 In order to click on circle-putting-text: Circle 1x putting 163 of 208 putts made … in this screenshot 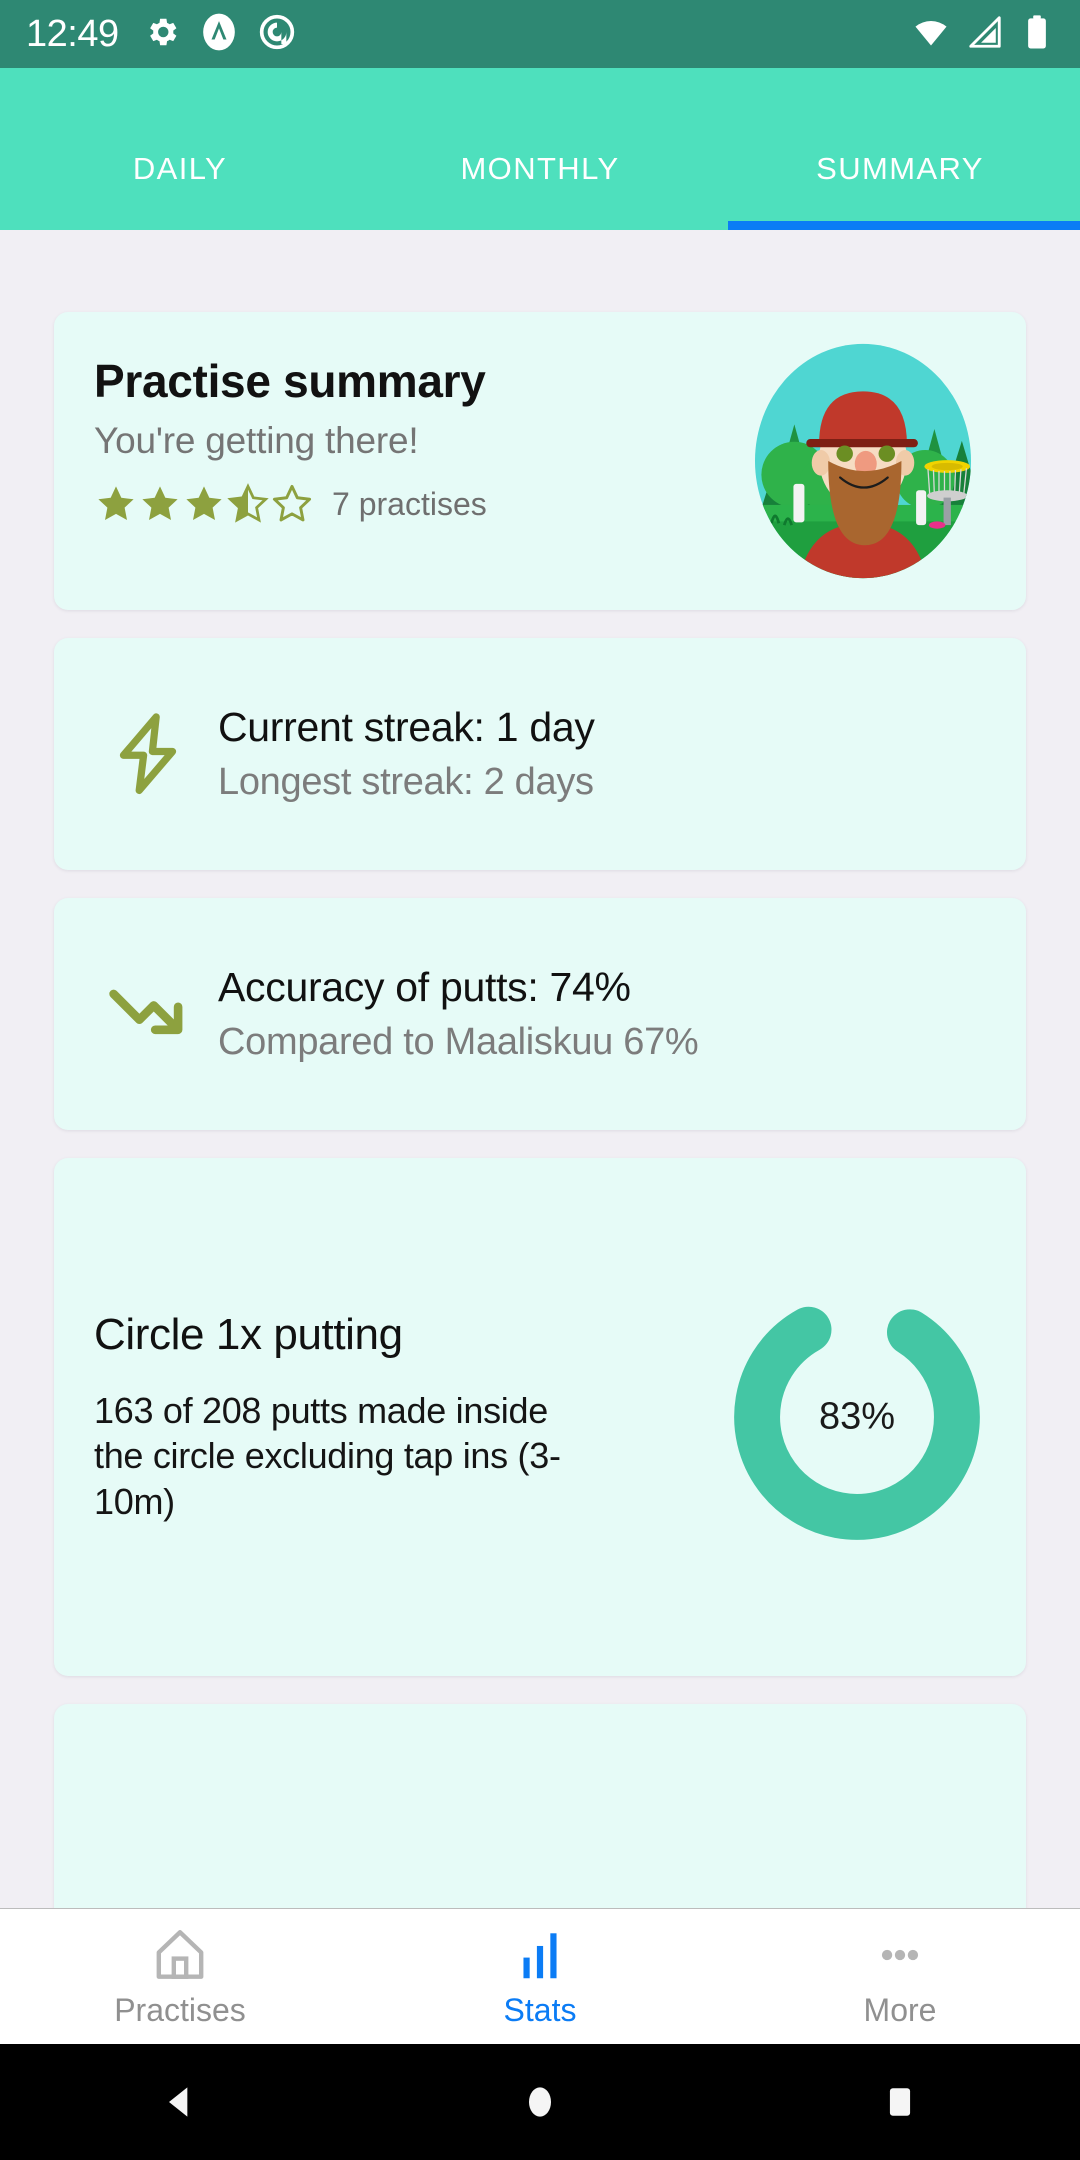, I will do `click(408, 1417)`.